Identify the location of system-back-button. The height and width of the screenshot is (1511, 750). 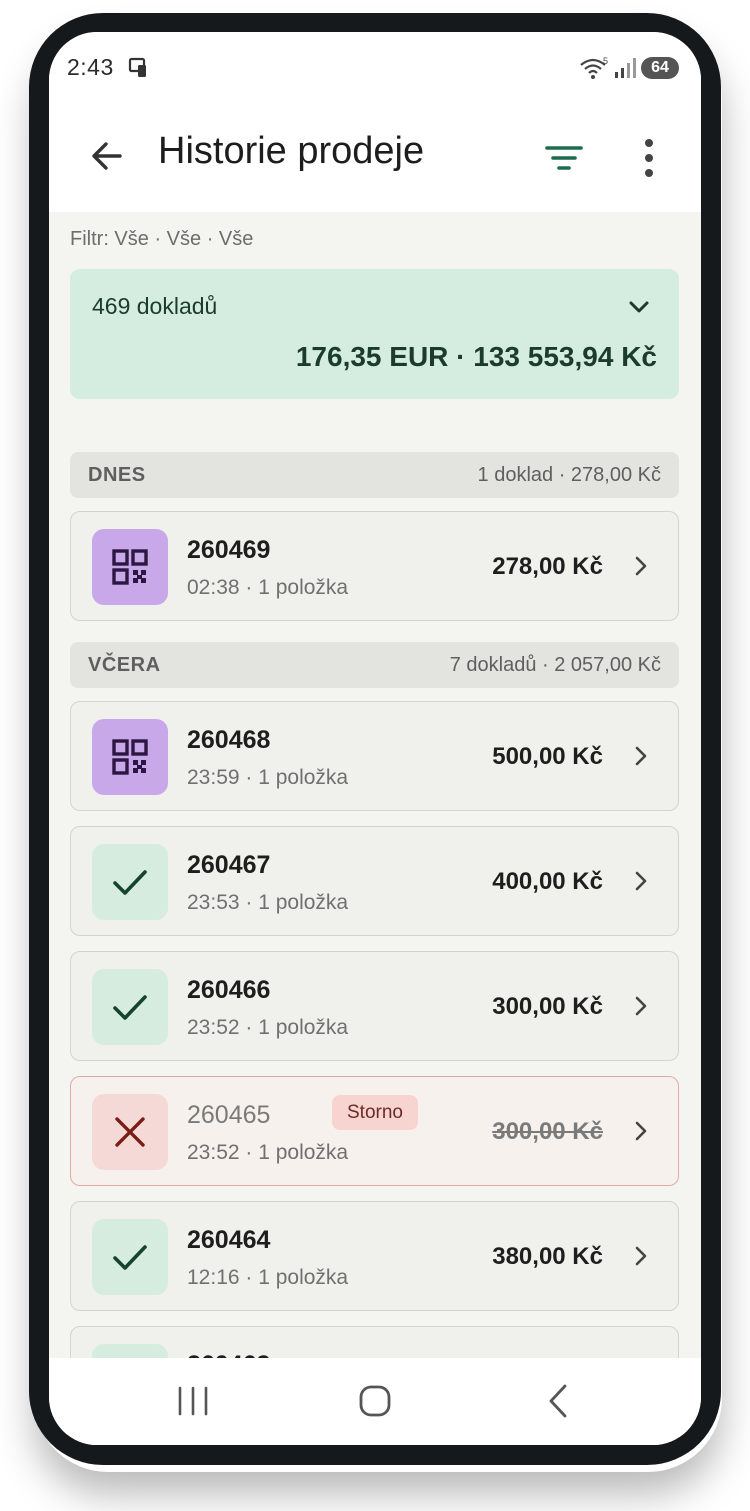
(558, 1401).